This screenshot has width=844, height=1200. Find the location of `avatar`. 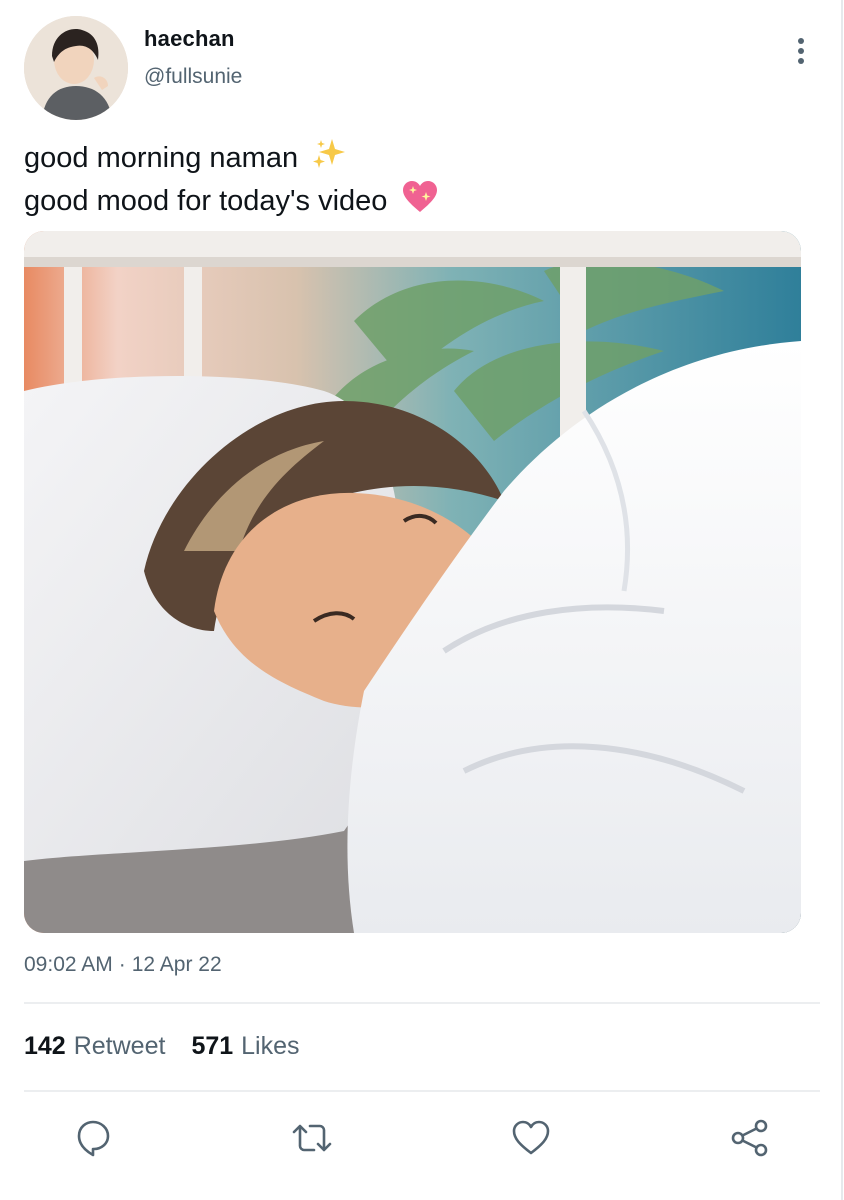

avatar is located at coordinates (76, 68).